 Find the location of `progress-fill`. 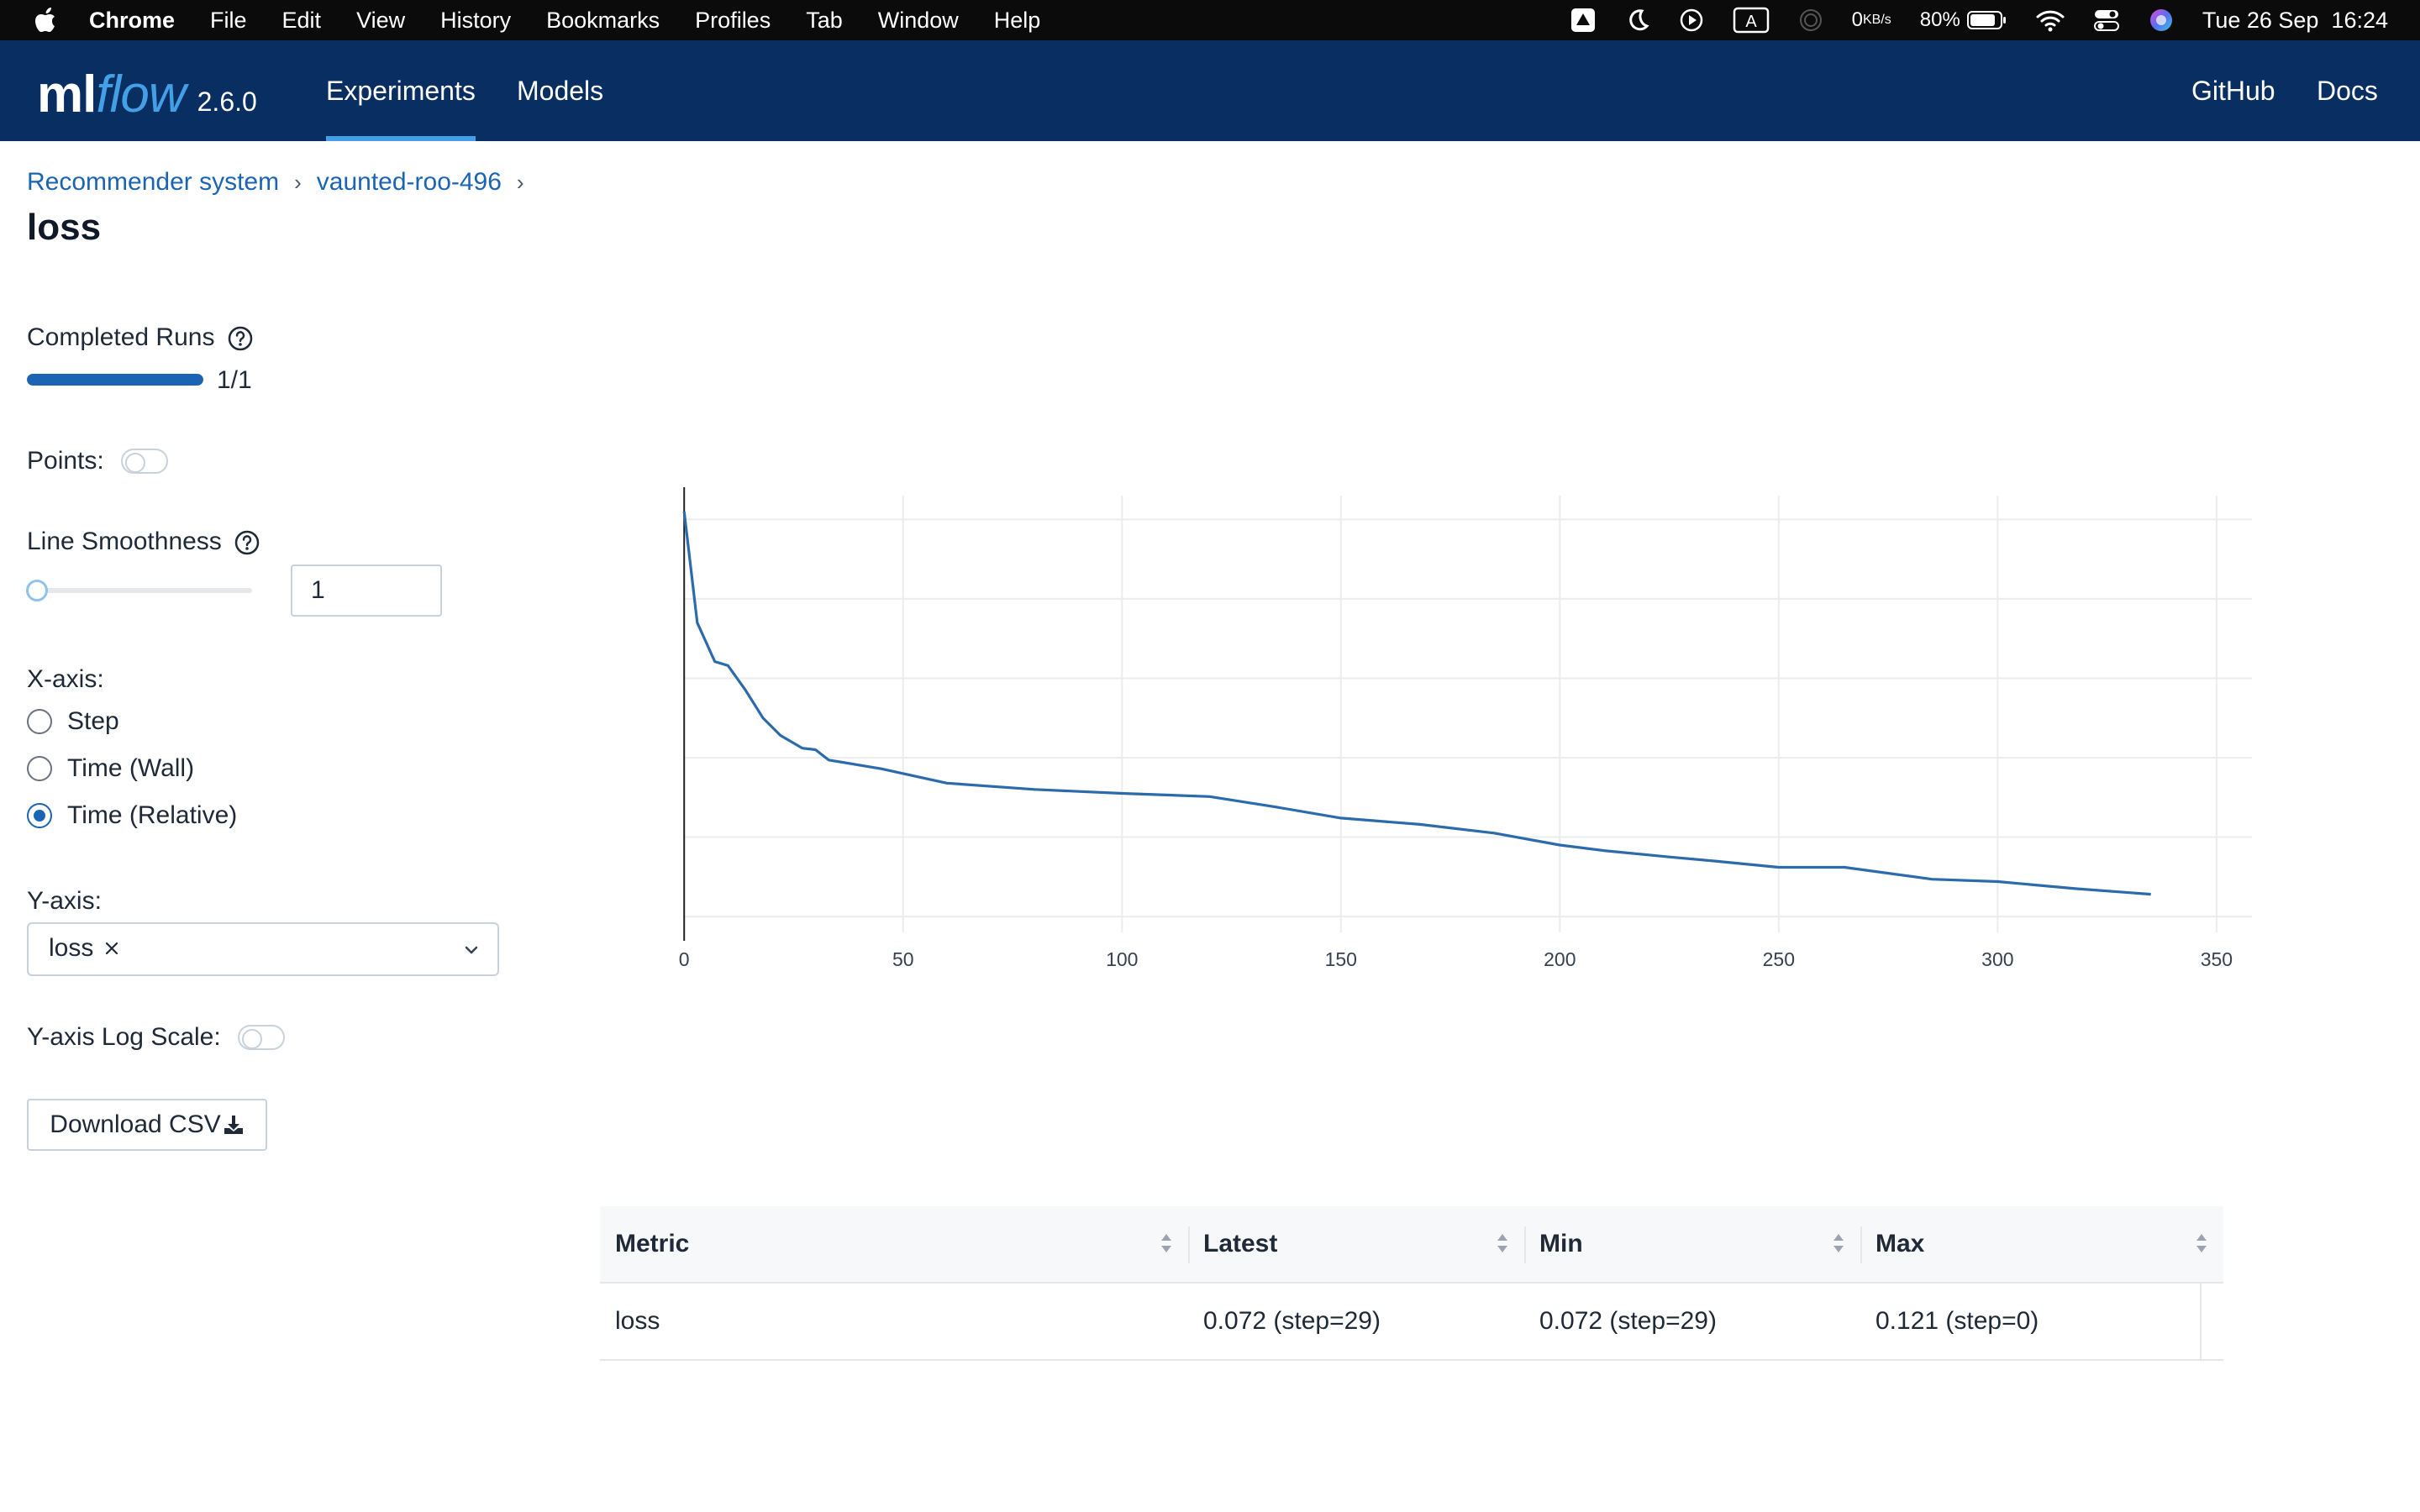

progress-fill is located at coordinates (115, 380).